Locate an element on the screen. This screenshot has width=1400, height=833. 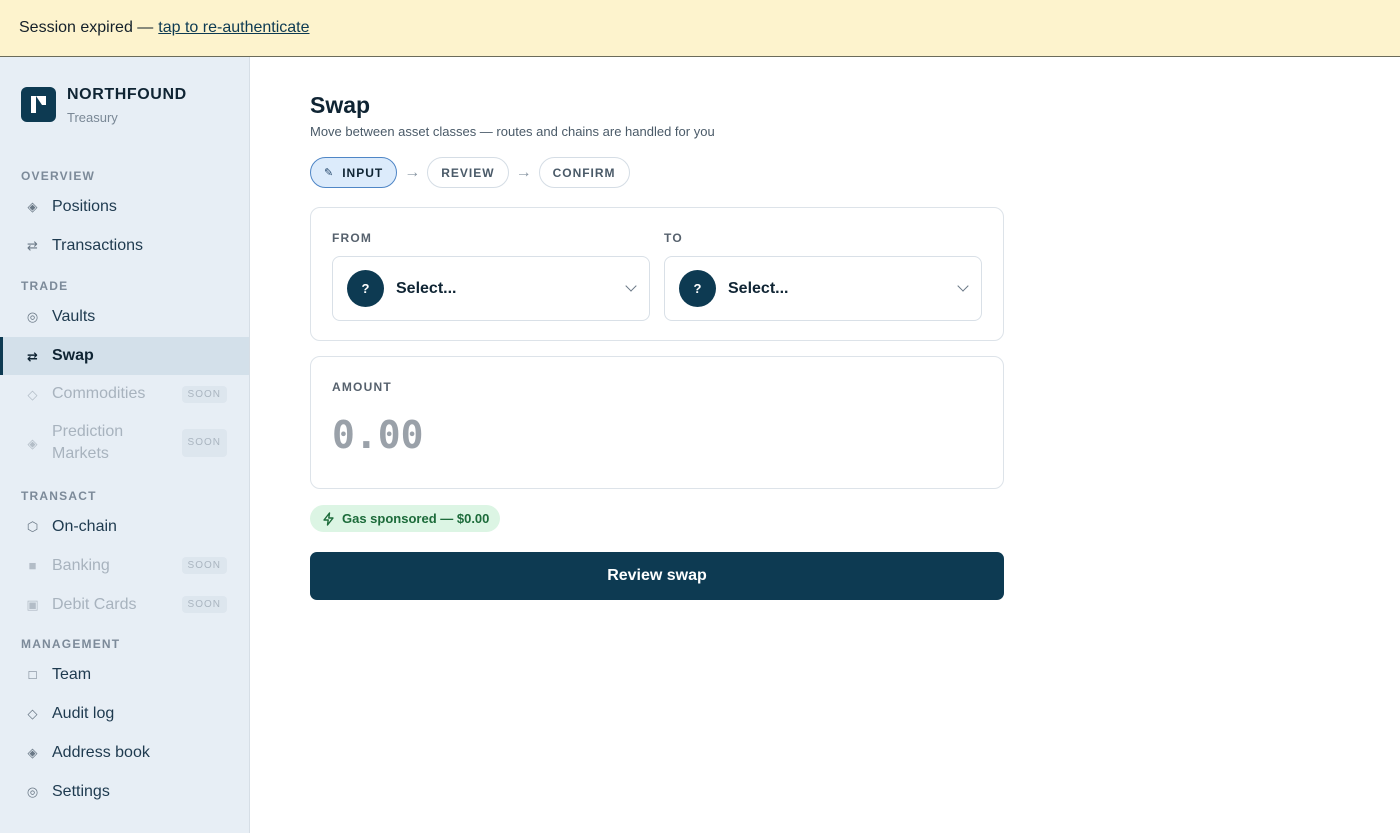
brand: NORTHFOUND Treasury is located at coordinates (104, 105).